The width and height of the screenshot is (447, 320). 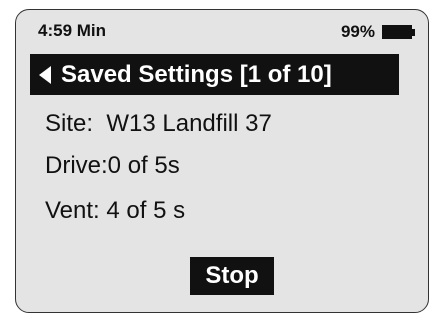 I want to click on title-bar: Saved Settings [1 of 10], so click(x=214, y=74).